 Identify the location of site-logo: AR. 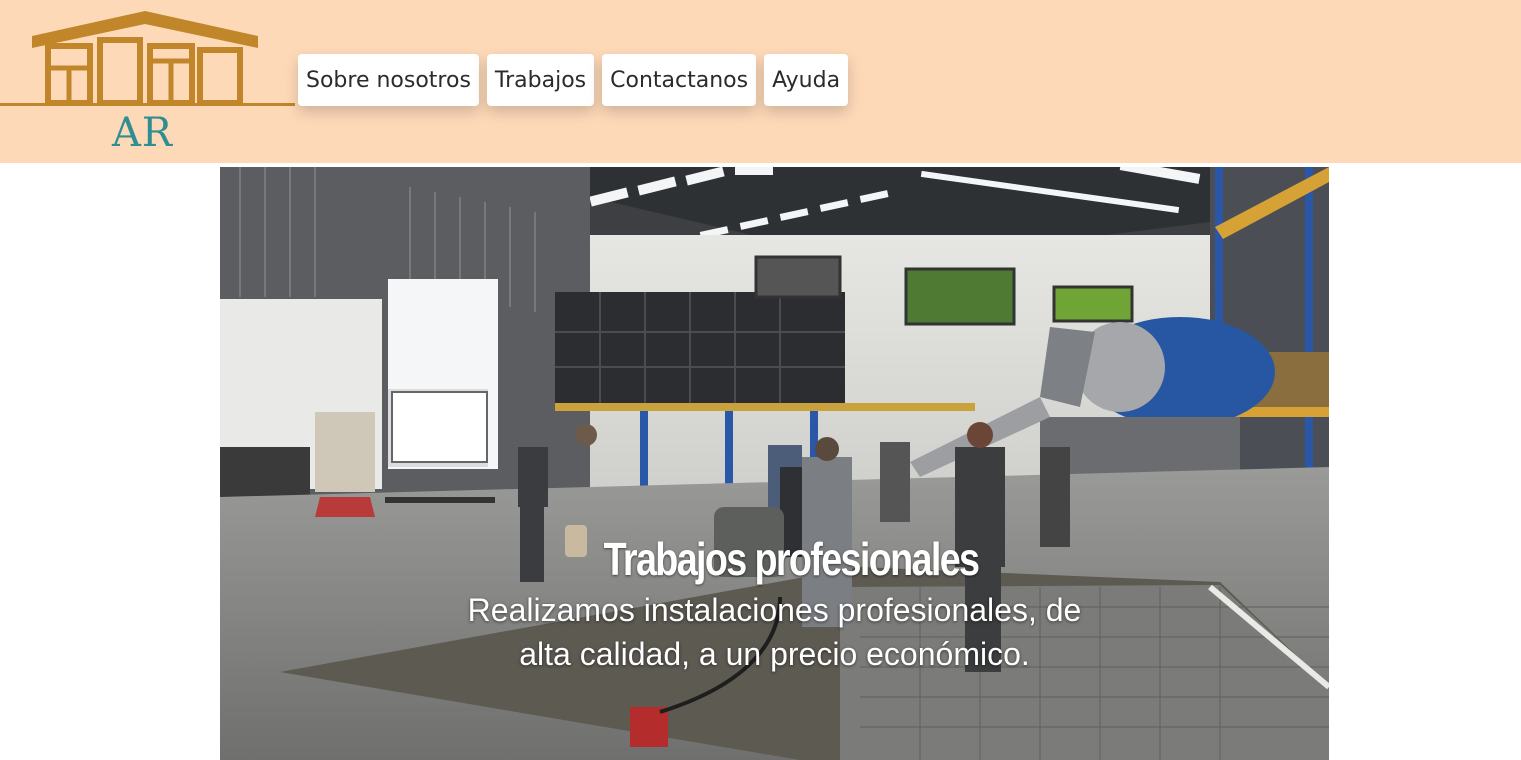
(147, 81).